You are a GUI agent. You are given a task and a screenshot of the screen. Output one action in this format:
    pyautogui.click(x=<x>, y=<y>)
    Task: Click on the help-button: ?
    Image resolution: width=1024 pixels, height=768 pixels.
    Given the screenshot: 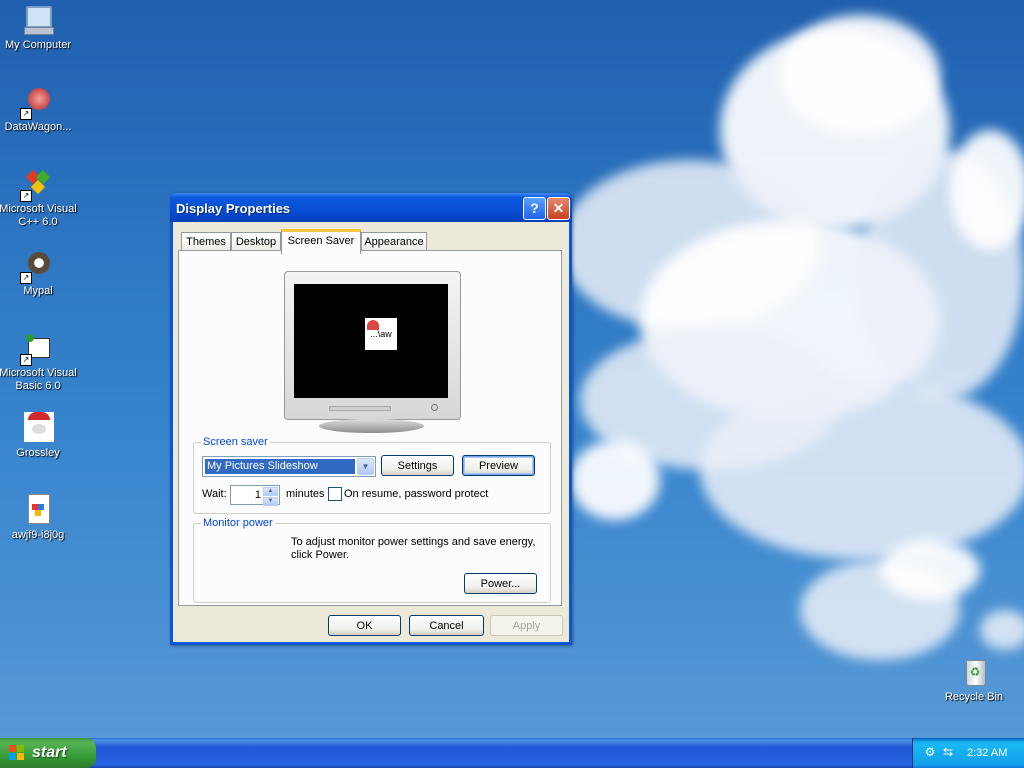 What is the action you would take?
    pyautogui.click(x=534, y=208)
    